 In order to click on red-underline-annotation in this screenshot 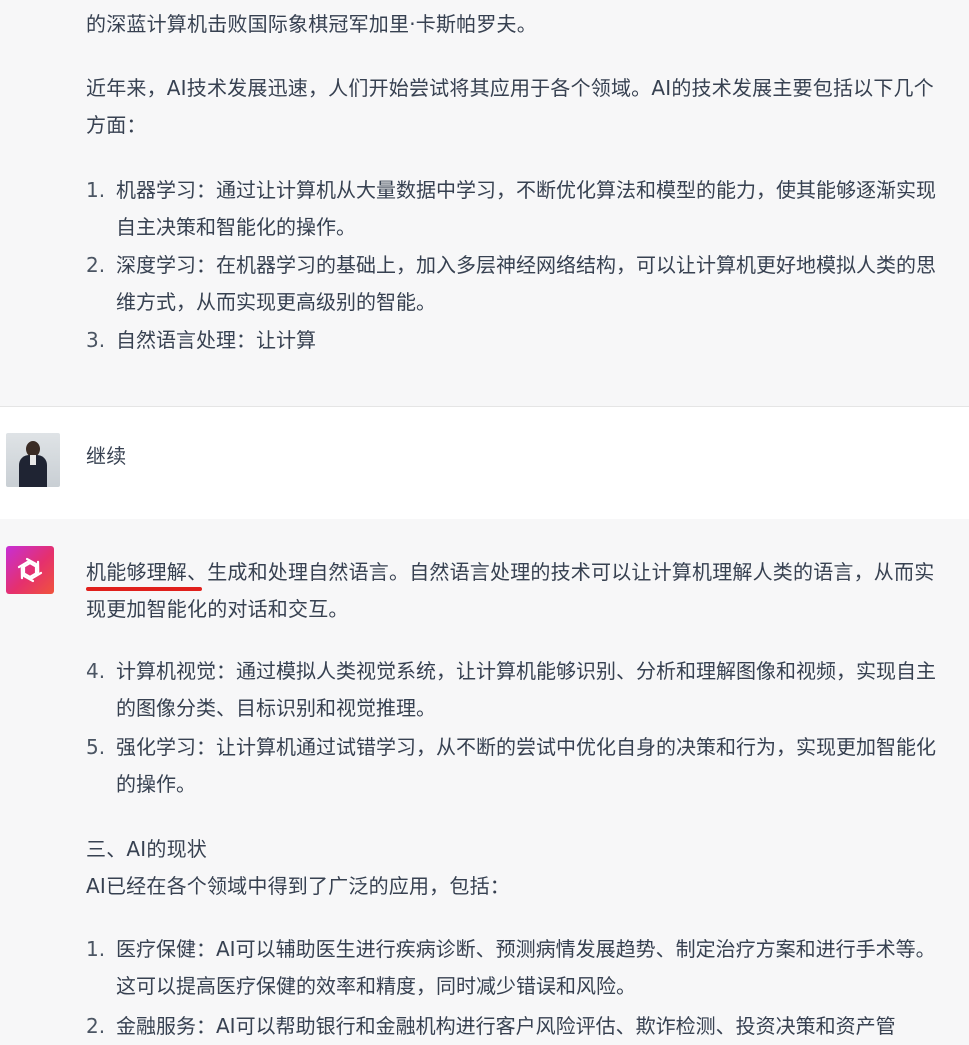, I will do `click(144, 589)`.